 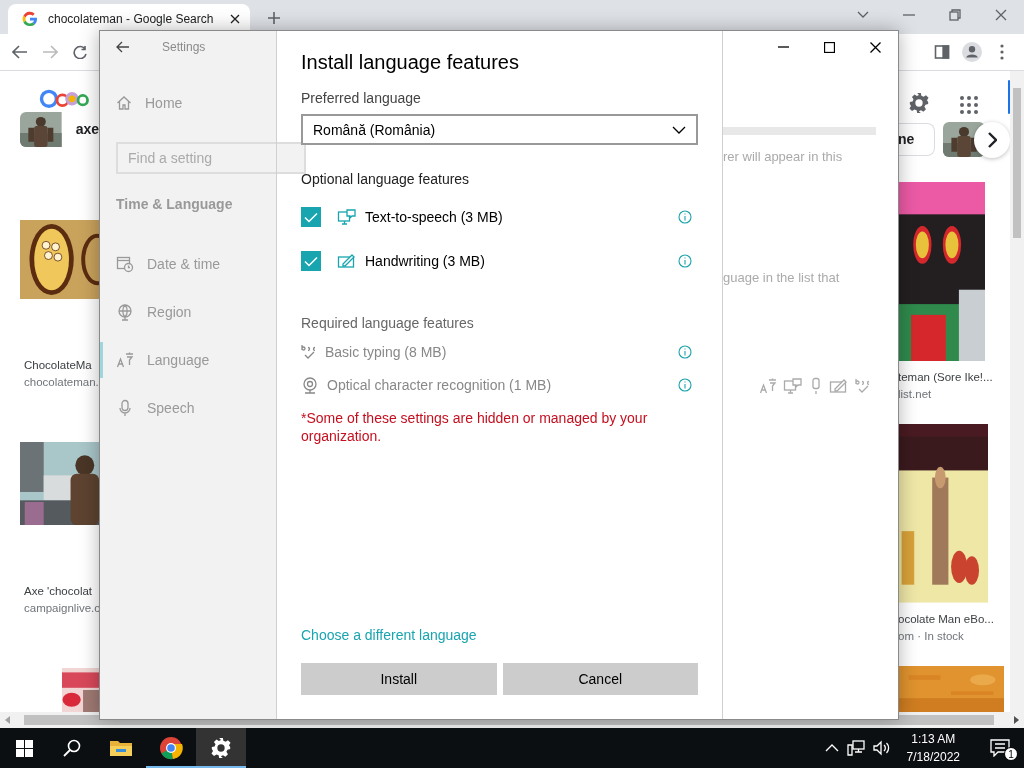 What do you see at coordinates (61, 364) in the screenshot?
I see `result-title: ChocolateMa` at bounding box center [61, 364].